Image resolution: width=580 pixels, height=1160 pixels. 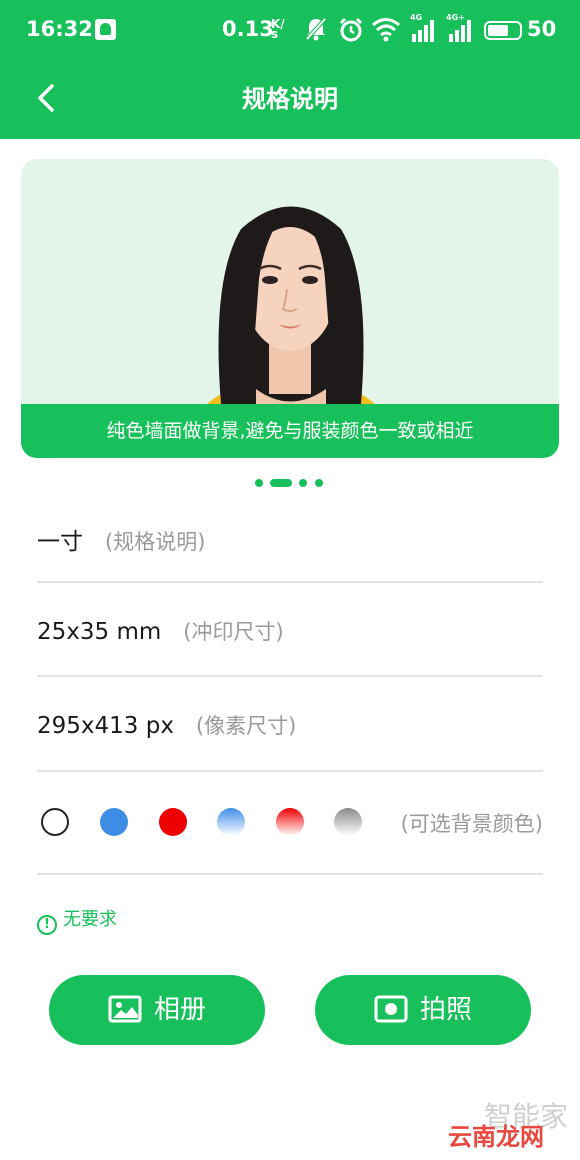 I want to click on requirement-text: 无要求, so click(x=90, y=919).